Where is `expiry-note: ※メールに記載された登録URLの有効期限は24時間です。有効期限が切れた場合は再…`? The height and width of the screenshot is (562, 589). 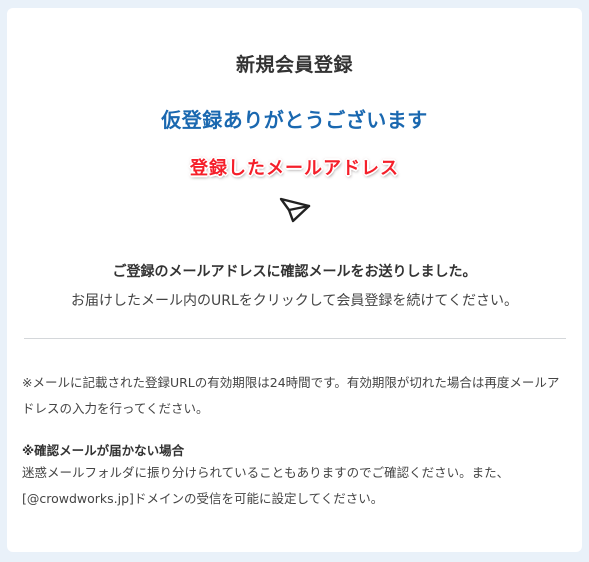
expiry-note: ※メールに記載された登録URLの有効期限は24時間です。有効期限が切れた場合は再… is located at coordinates (291, 395).